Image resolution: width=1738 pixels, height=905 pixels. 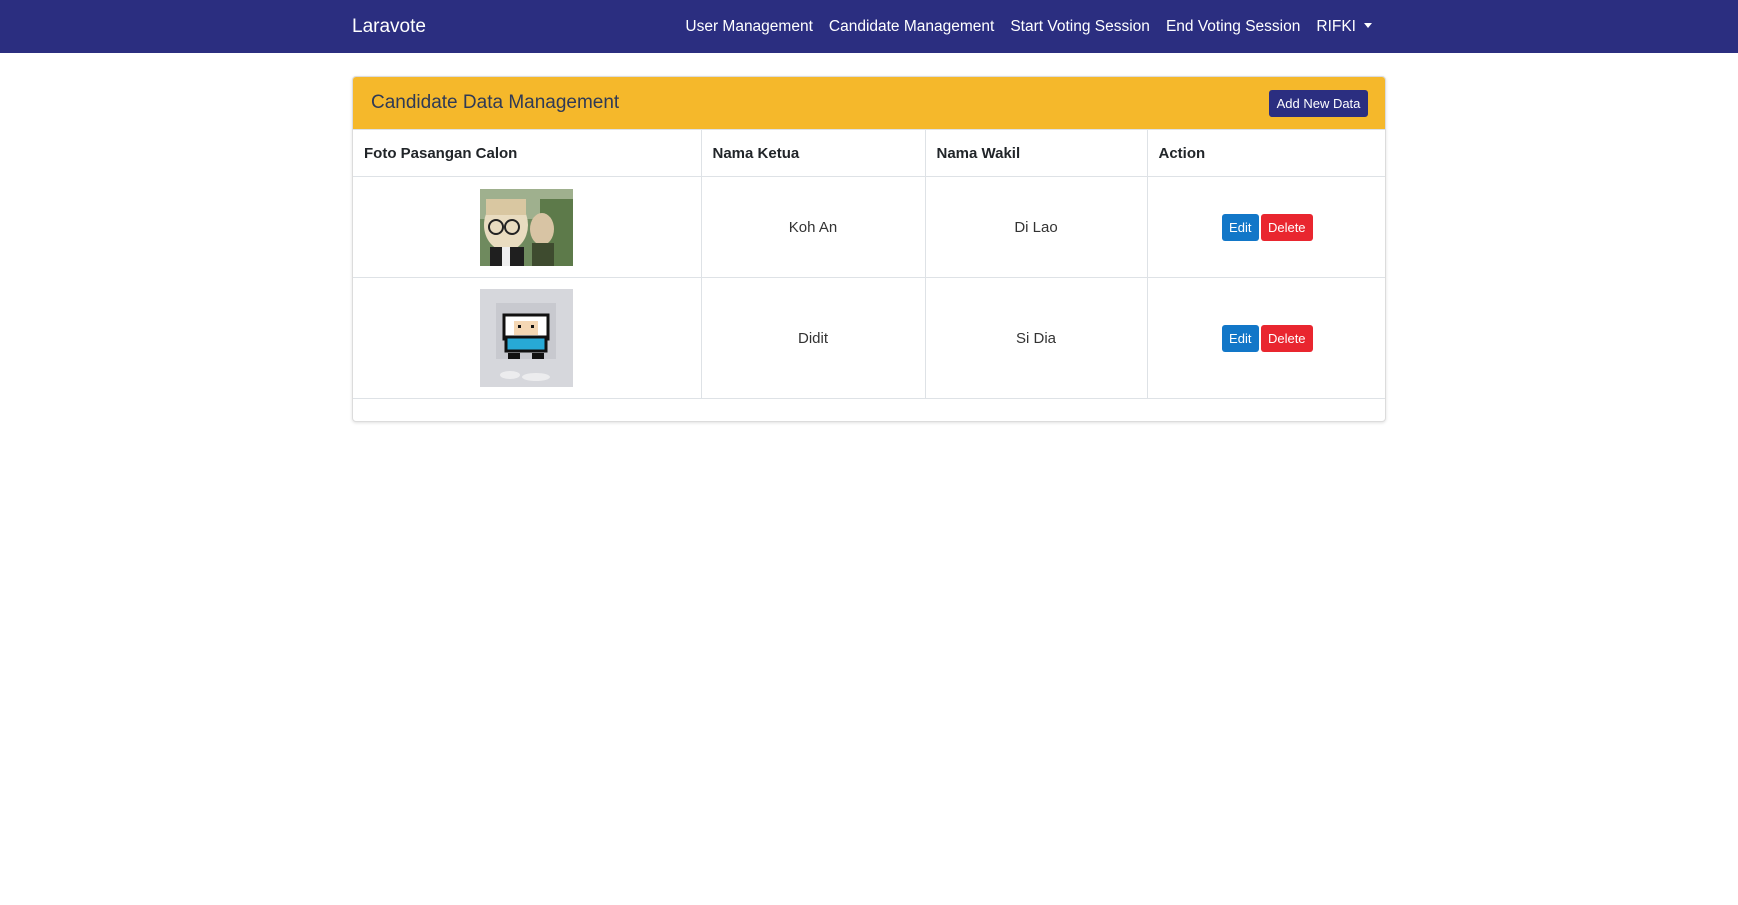 I want to click on table-row: Koh An Di Lao Edit Delete, so click(x=869, y=227).